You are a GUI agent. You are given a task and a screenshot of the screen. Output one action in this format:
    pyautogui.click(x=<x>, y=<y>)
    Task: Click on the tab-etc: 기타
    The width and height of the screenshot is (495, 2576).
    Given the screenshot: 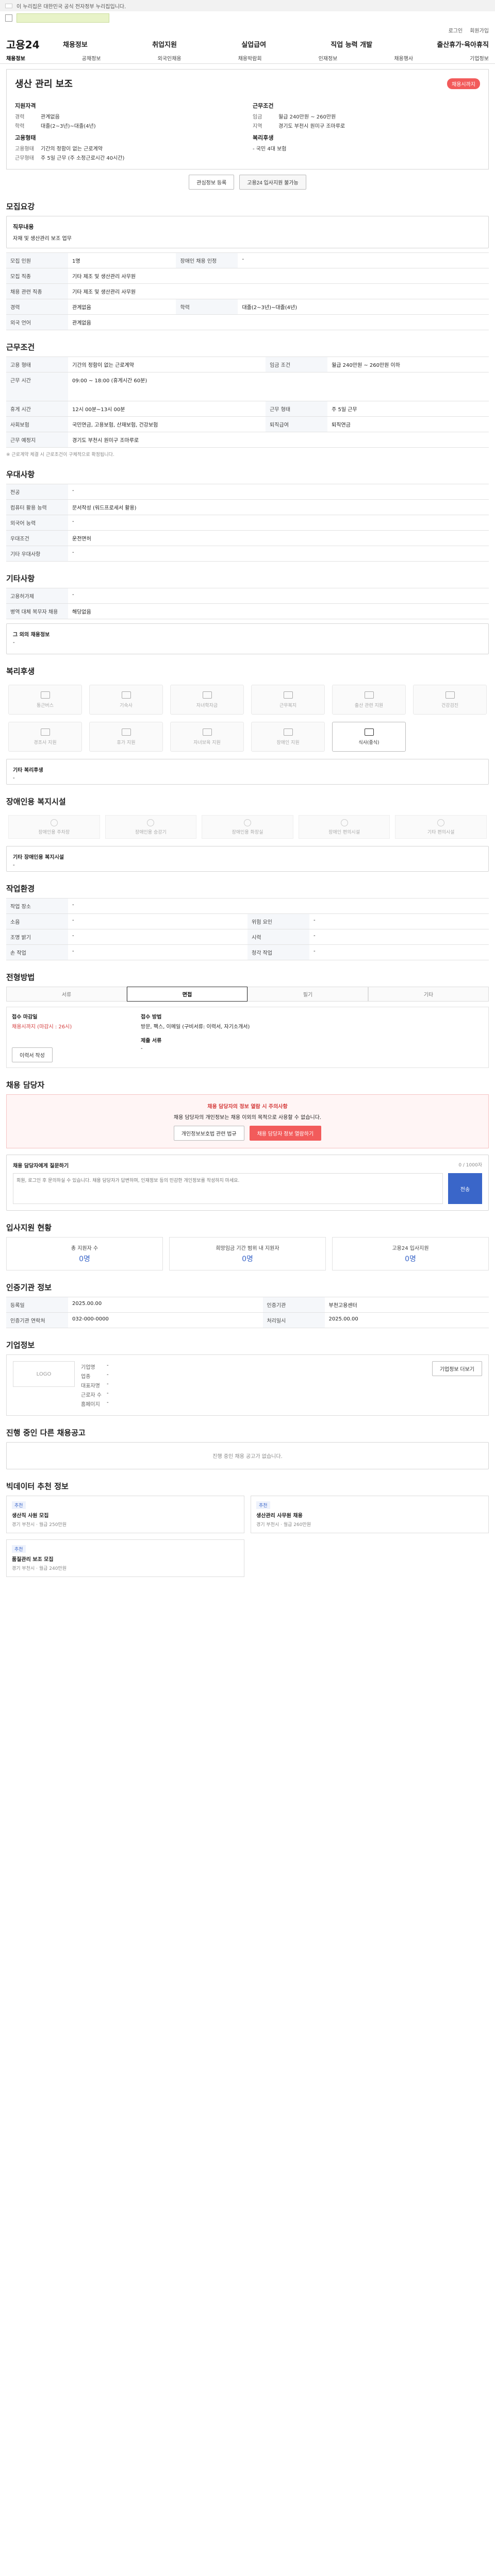 What is the action you would take?
    pyautogui.click(x=428, y=994)
    